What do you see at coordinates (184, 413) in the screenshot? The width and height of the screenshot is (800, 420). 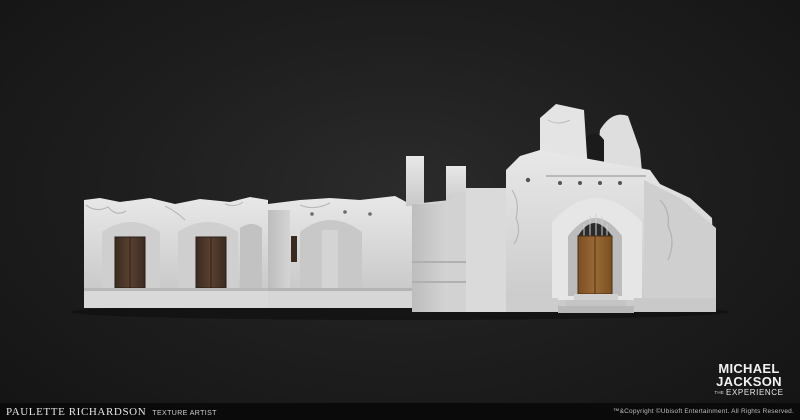 I see `artist-role: TEXTURE ARTIST` at bounding box center [184, 413].